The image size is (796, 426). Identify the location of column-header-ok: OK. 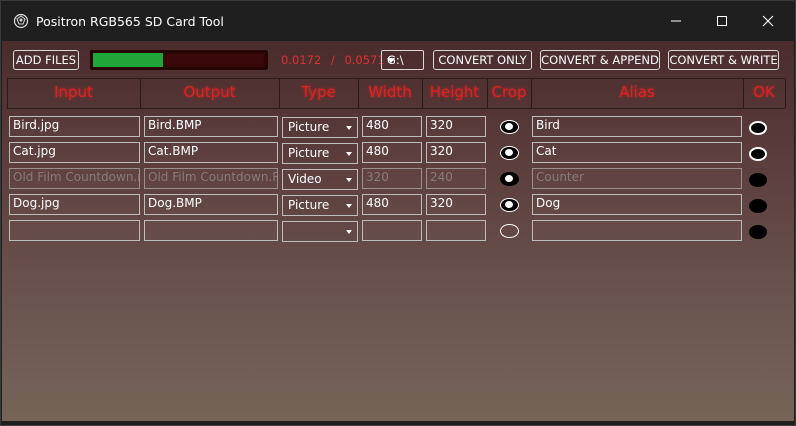
(764, 92).